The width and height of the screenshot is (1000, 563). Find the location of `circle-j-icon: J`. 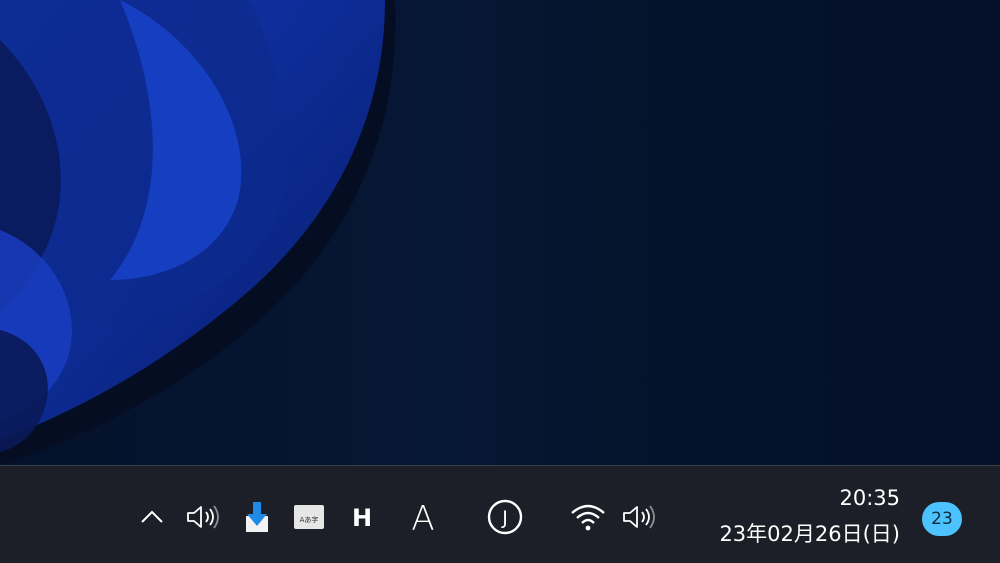

circle-j-icon: J is located at coordinates (505, 517).